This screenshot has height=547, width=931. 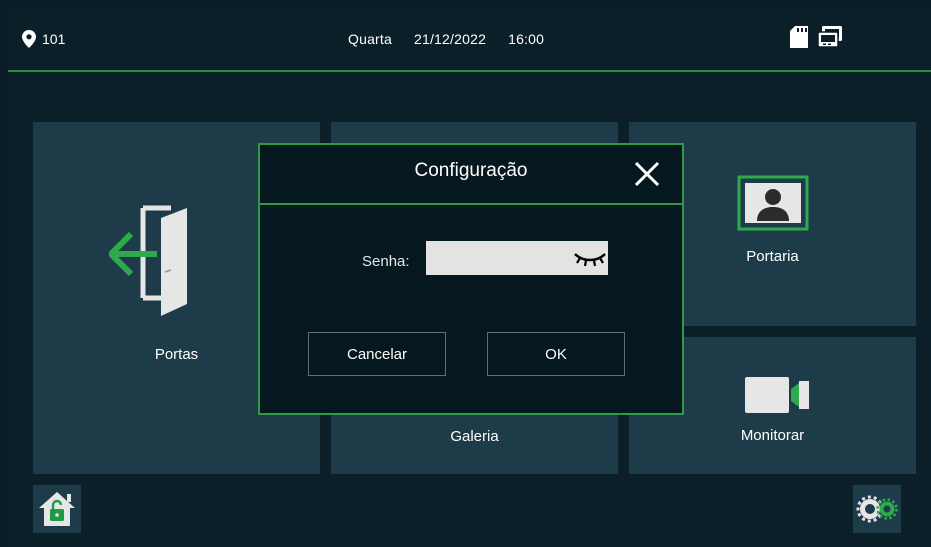 What do you see at coordinates (29, 39) in the screenshot?
I see `location-pin-icon` at bounding box center [29, 39].